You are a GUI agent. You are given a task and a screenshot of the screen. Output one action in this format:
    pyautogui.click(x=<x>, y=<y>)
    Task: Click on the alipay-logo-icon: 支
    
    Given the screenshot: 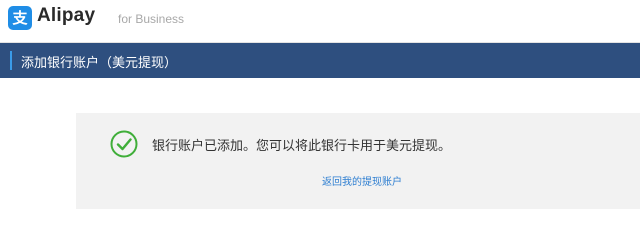 What is the action you would take?
    pyautogui.click(x=20, y=18)
    